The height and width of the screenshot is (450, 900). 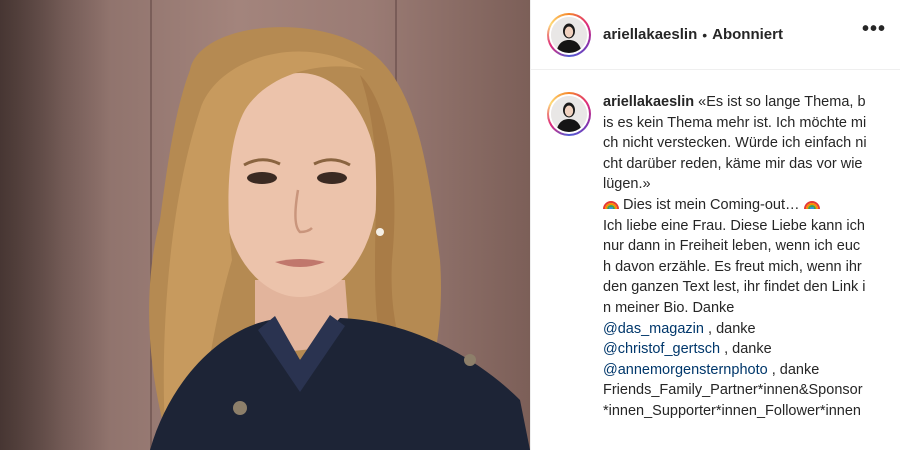 What do you see at coordinates (650, 34) in the screenshot?
I see `header-username-link: ariellakaeslin` at bounding box center [650, 34].